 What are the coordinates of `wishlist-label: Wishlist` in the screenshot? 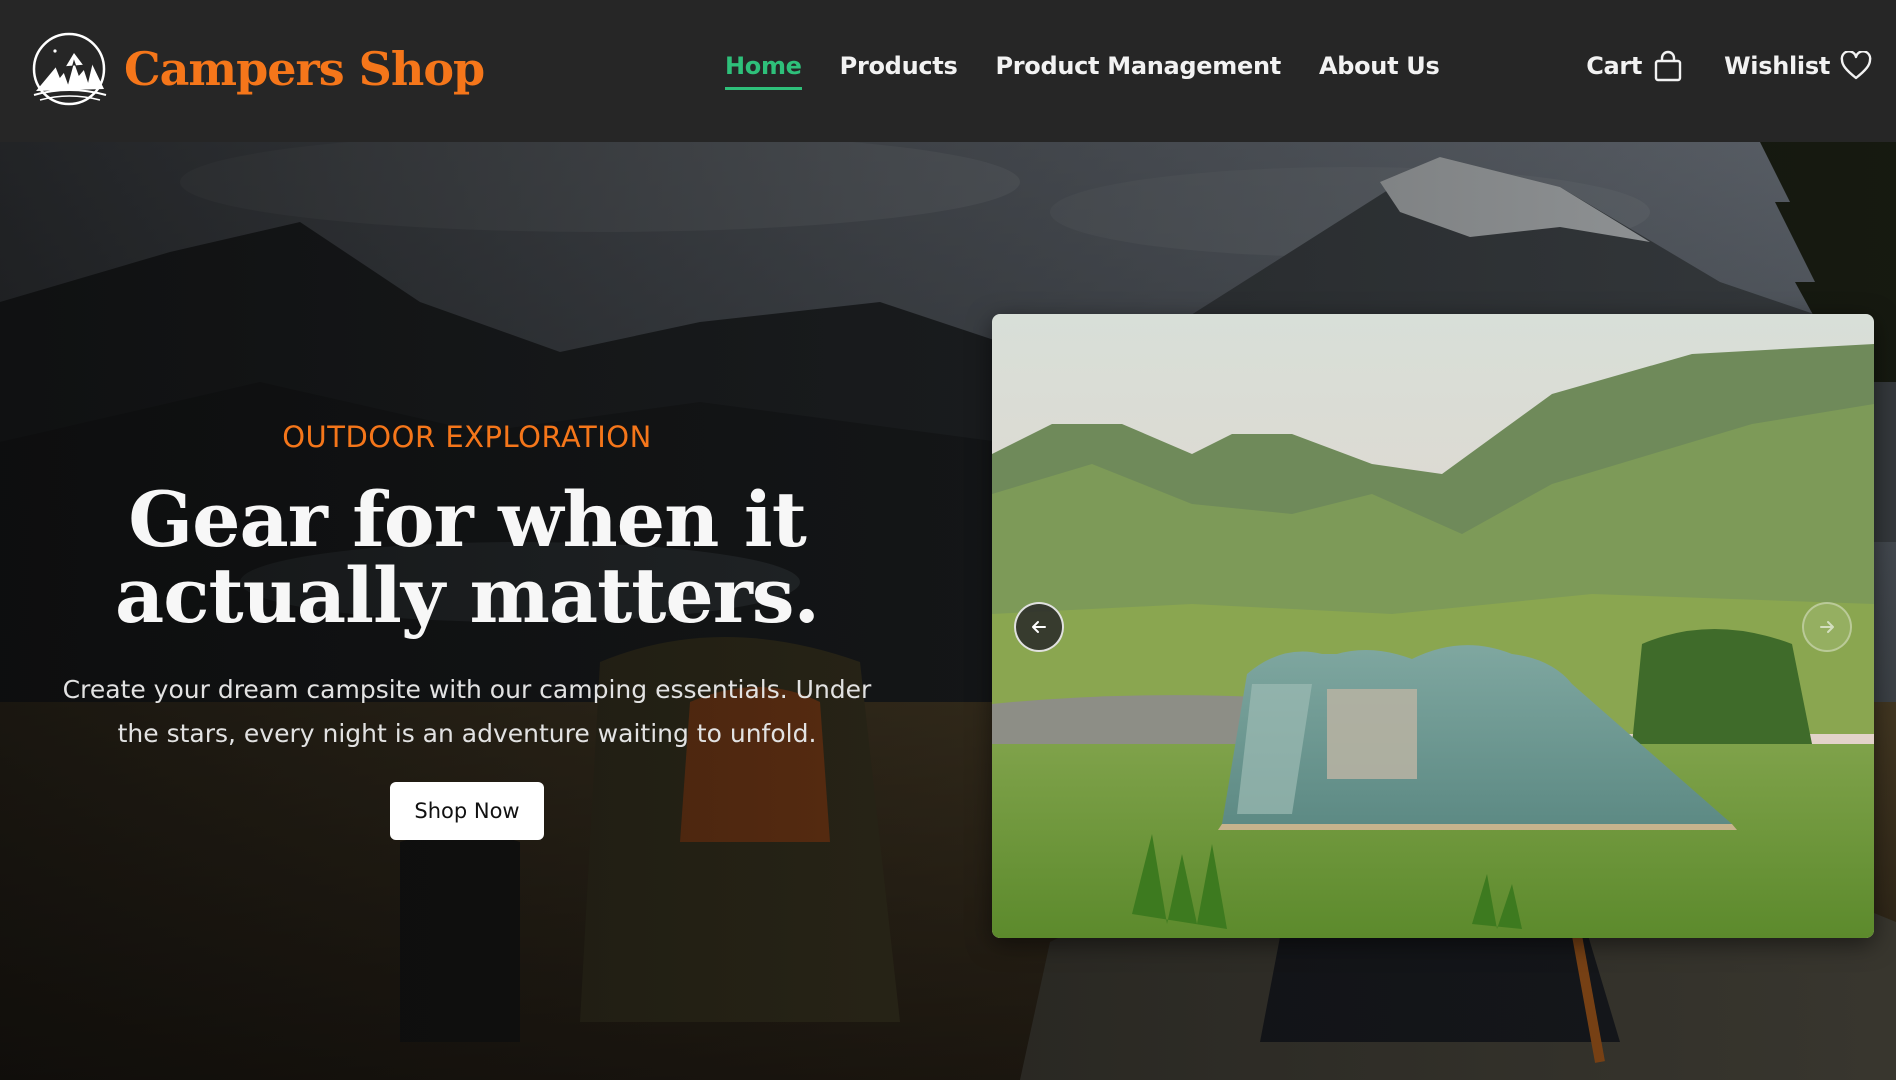 It's located at (1777, 66).